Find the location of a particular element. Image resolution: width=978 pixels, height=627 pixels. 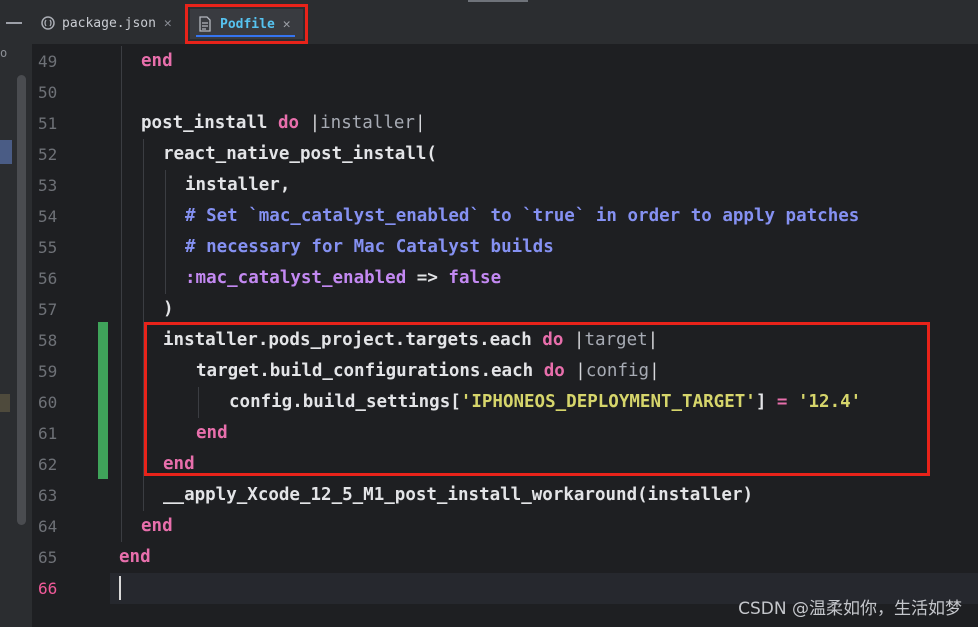

code-token: do is located at coordinates (288, 123).